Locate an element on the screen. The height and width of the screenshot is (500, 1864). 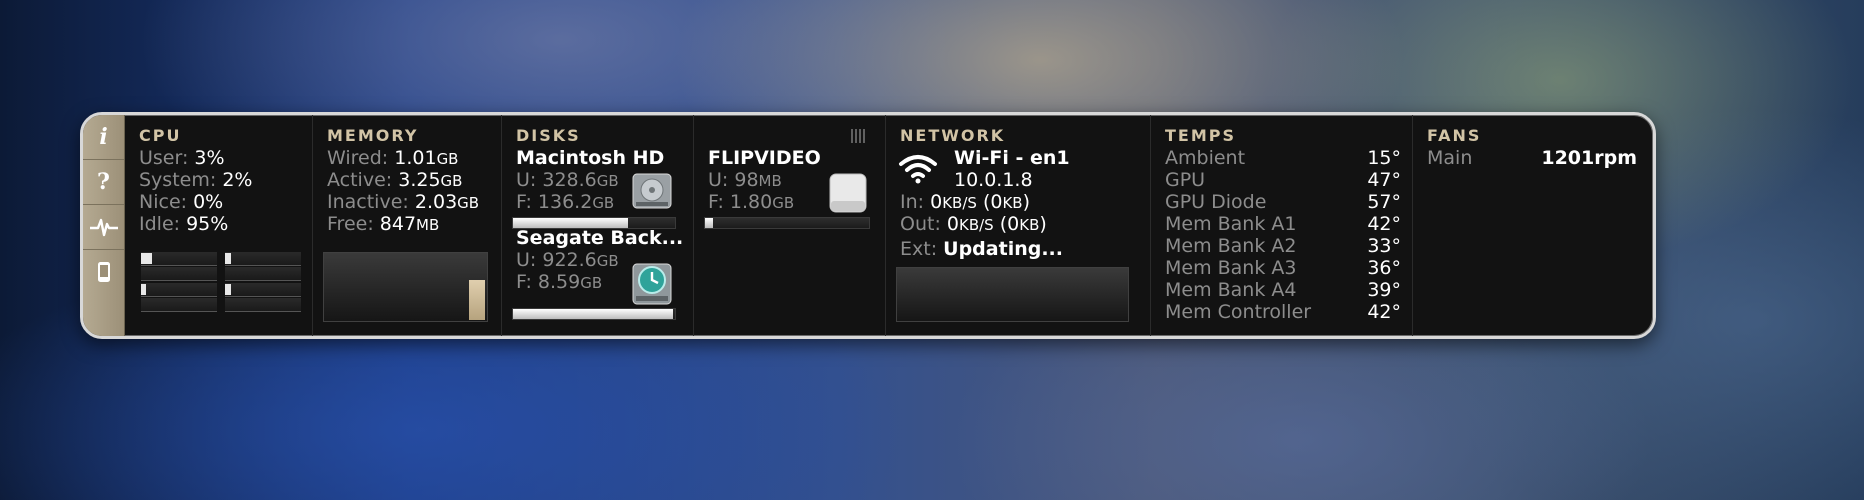
cpu-user-row: User: 3% is located at coordinates (182, 158).